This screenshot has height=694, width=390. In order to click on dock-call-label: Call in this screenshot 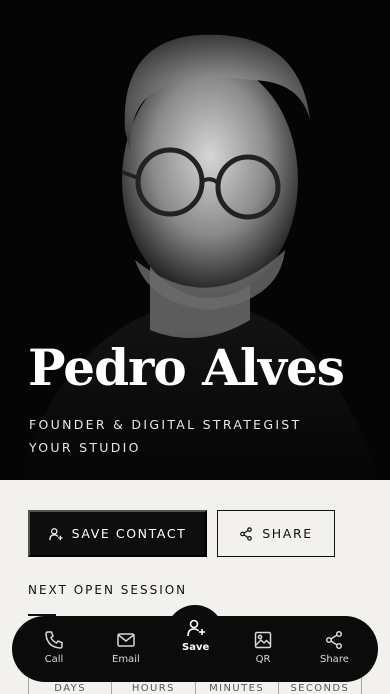, I will do `click(54, 659)`.